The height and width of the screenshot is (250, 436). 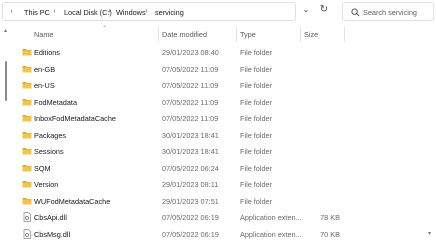 What do you see at coordinates (105, 29) in the screenshot?
I see `sort-ascending-icon: ⌃` at bounding box center [105, 29].